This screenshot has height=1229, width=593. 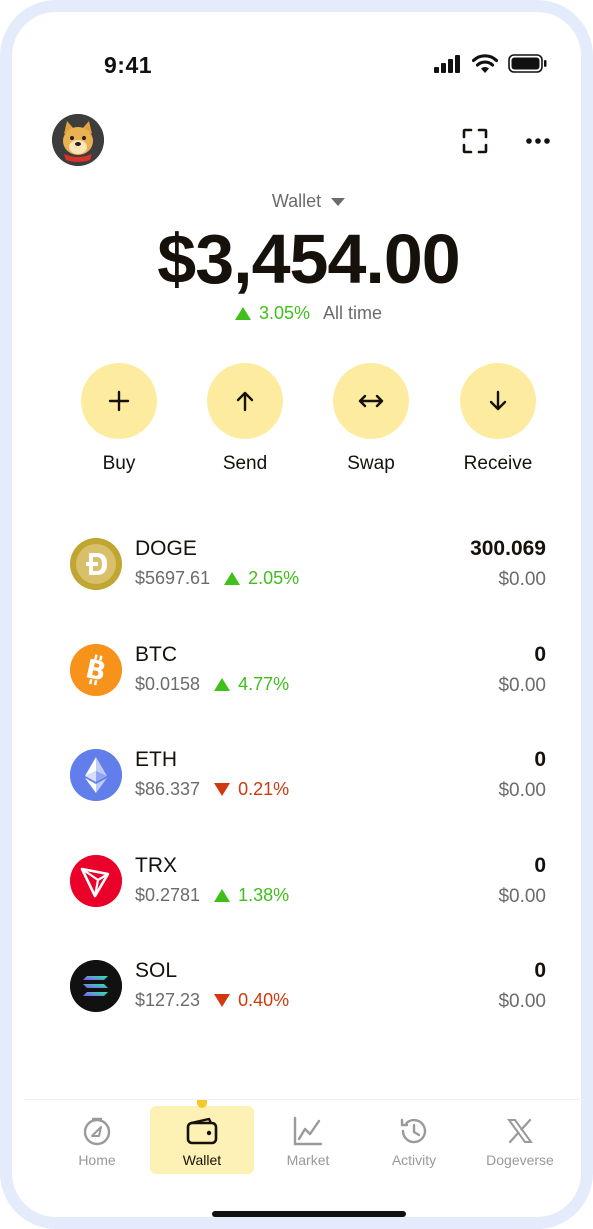 I want to click on asset-symbol: DOGE, so click(x=166, y=548).